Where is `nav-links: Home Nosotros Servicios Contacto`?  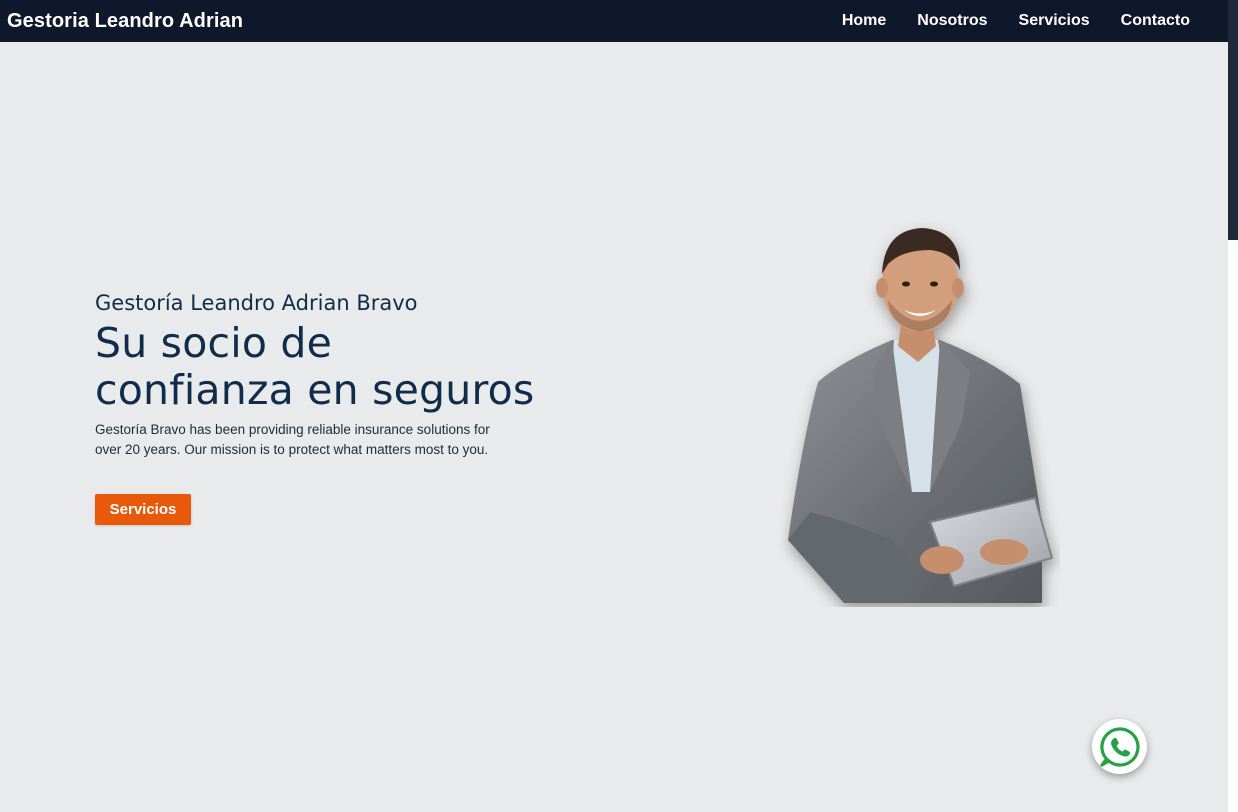
nav-links: Home Nosotros Servicios Contacto is located at coordinates (1016, 21).